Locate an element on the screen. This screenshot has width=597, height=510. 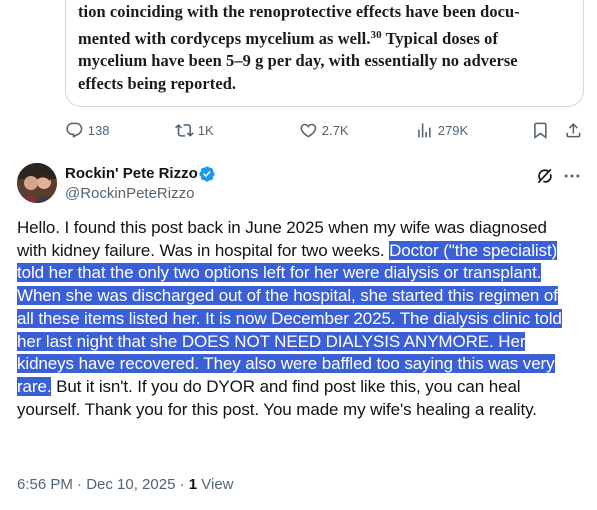
like-button: 2.7K is located at coordinates (324, 130).